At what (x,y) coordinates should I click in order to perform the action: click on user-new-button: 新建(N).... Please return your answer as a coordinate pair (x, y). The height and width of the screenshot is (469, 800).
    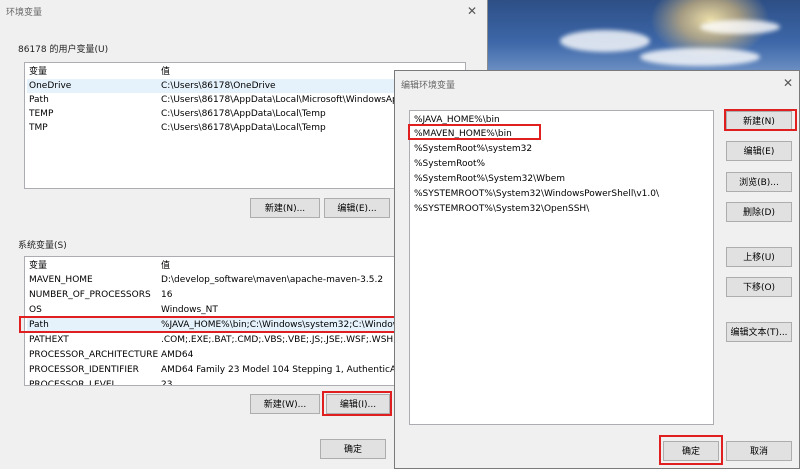
    Looking at the image, I should click on (285, 208).